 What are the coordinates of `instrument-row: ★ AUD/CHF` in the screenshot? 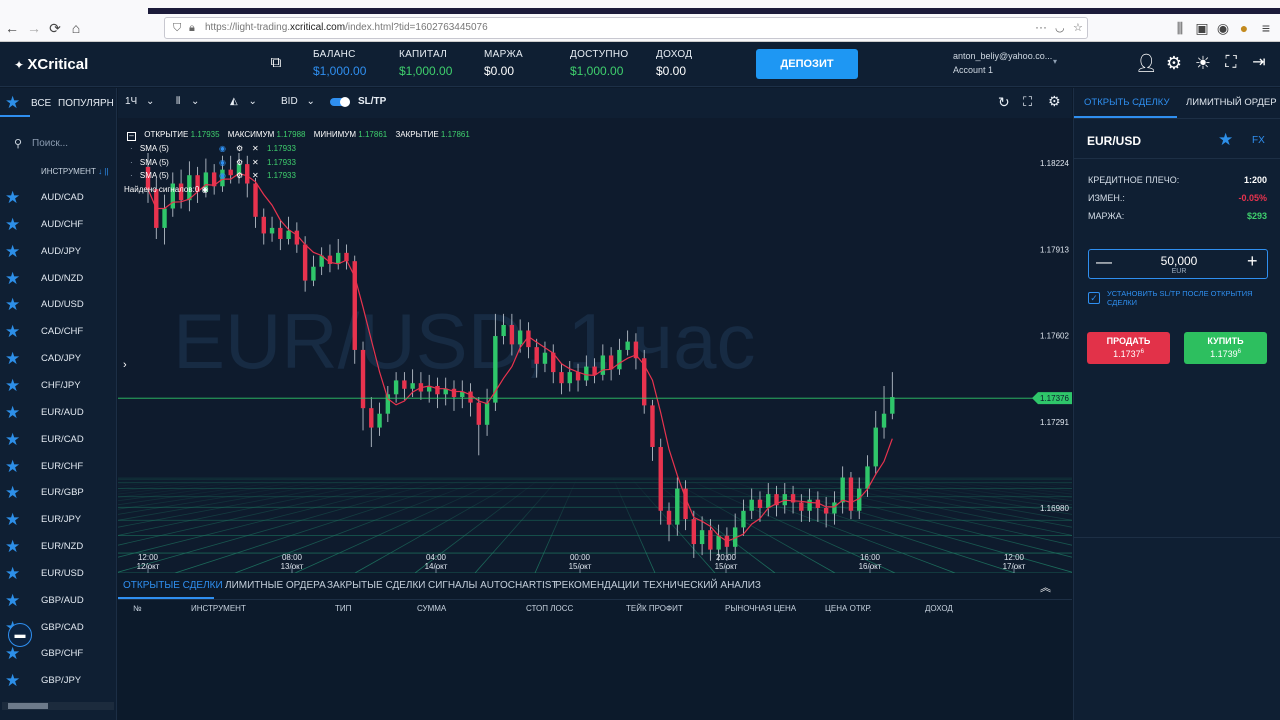 It's located at (58, 225).